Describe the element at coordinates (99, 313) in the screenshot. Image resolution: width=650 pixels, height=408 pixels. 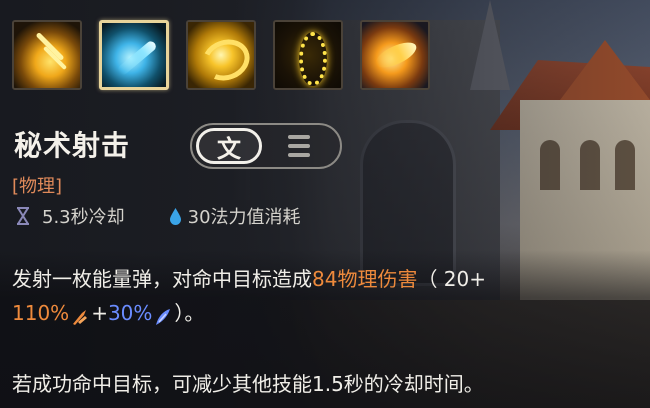
I see `plus-sign: +` at that location.